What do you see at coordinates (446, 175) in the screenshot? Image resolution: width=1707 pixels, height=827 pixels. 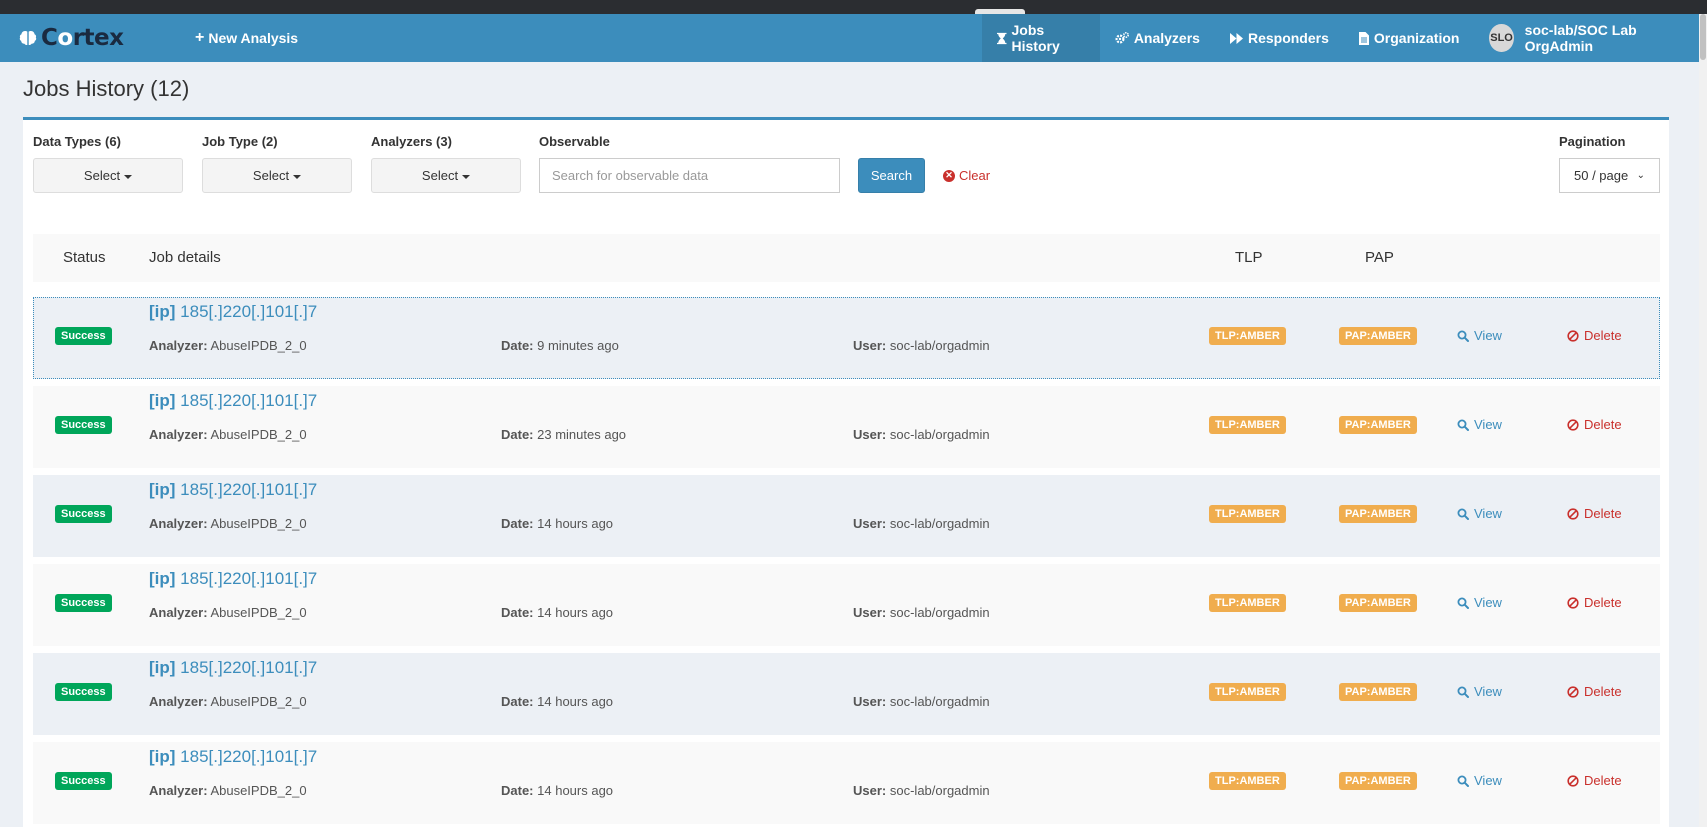 I see `analyzers-select: Select` at bounding box center [446, 175].